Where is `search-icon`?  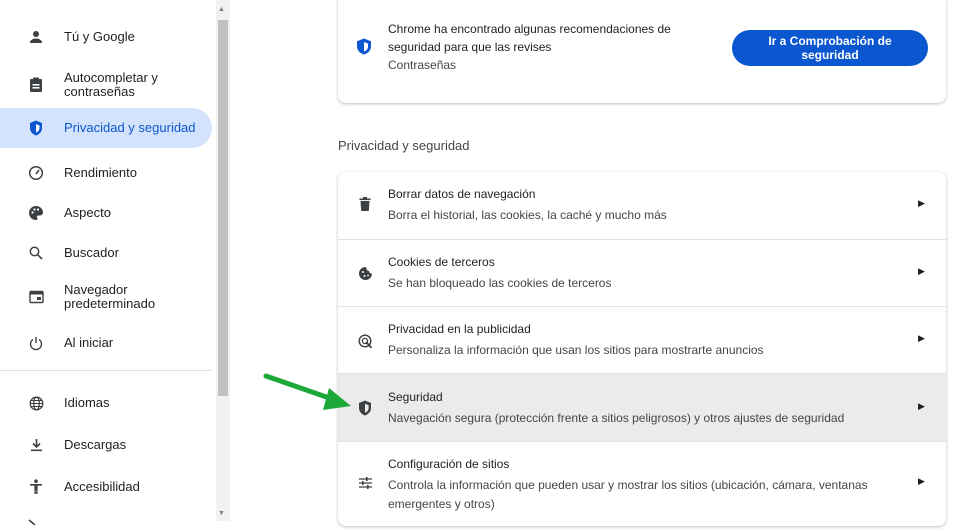 search-icon is located at coordinates (36, 253).